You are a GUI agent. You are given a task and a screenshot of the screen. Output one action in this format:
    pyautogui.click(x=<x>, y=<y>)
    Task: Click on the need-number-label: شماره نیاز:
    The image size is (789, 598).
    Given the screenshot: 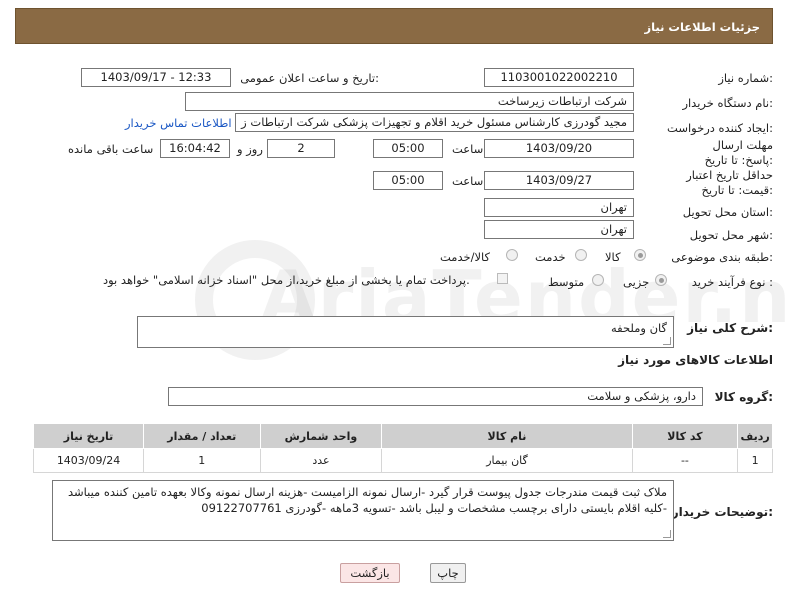 What is the action you would take?
    pyautogui.click(x=745, y=78)
    